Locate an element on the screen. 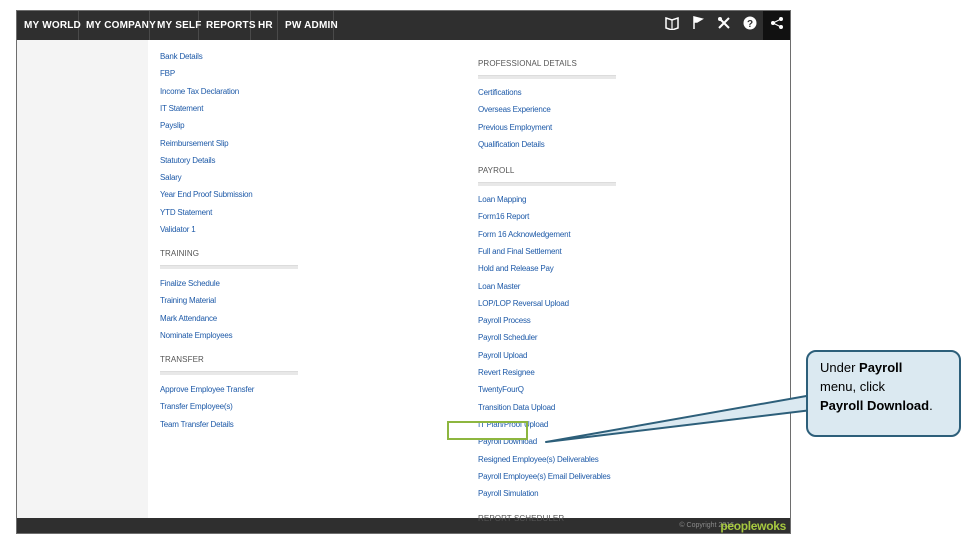 The height and width of the screenshot is (540, 966). callout-bold-payroll-download: Payroll Download is located at coordinates (875, 405).